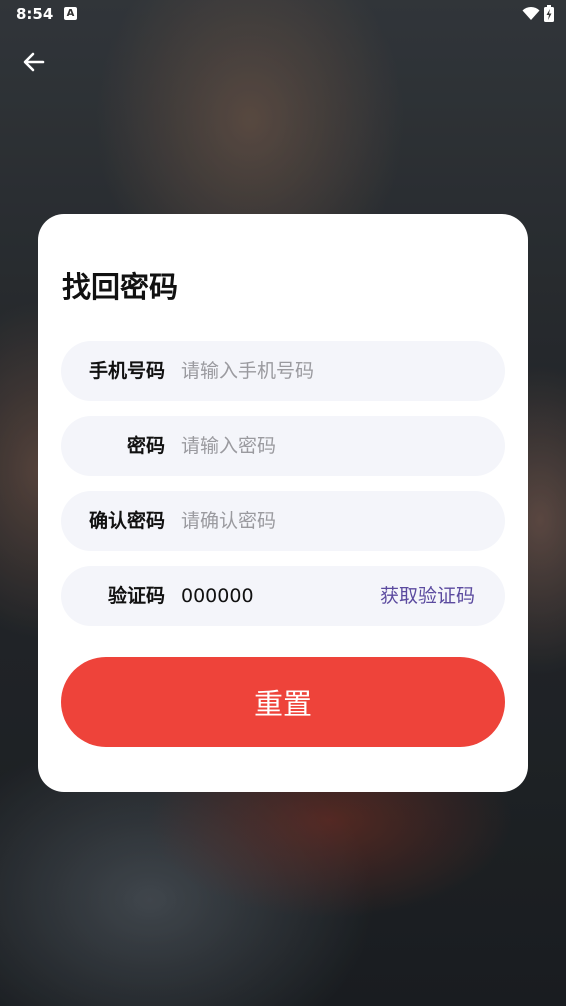 The height and width of the screenshot is (1006, 566). I want to click on back-button, so click(34, 62).